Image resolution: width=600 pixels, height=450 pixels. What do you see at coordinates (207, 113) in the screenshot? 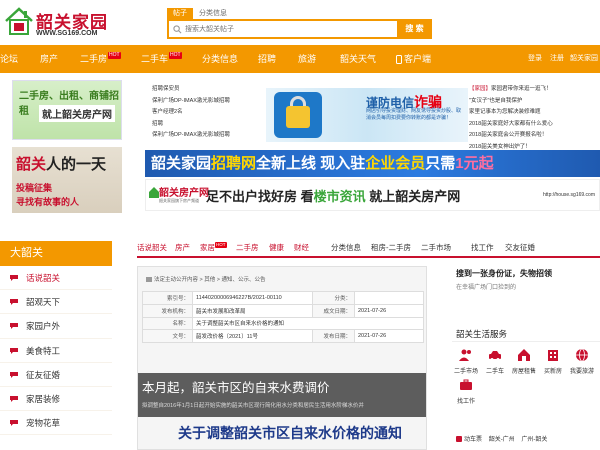
I see `list-item: 客户经理2名` at bounding box center [207, 113].